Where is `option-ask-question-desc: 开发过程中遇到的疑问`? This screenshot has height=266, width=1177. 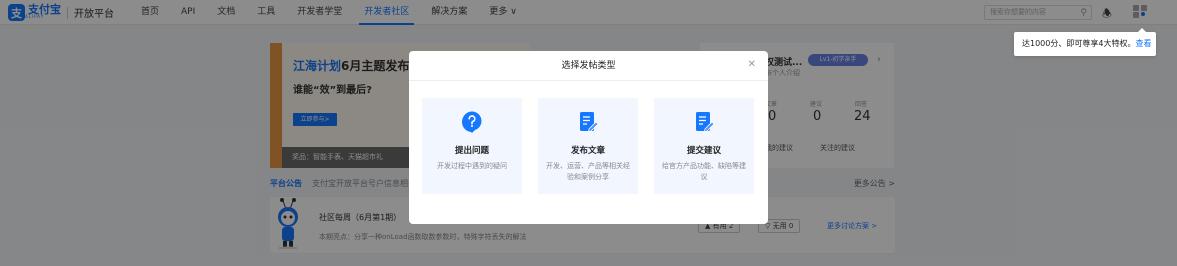
option-ask-question-desc: 开发过程中遇到的疑问 is located at coordinates (472, 166).